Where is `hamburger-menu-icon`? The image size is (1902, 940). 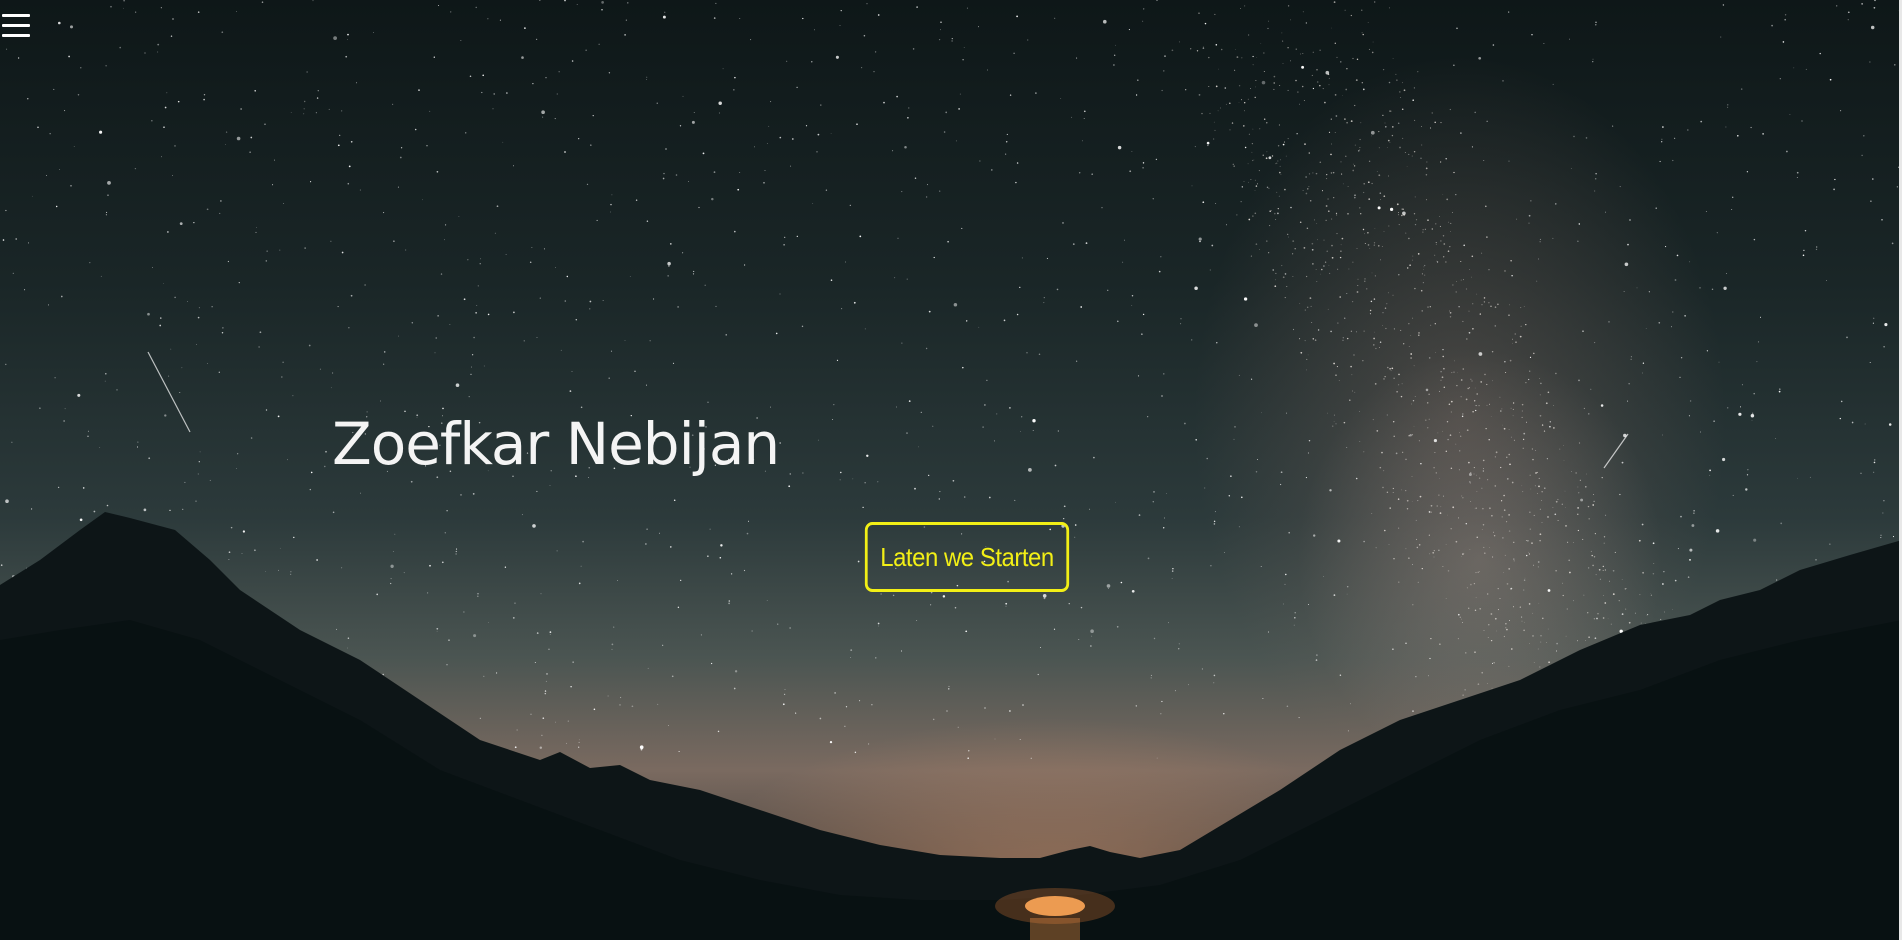 hamburger-menu-icon is located at coordinates (16, 25).